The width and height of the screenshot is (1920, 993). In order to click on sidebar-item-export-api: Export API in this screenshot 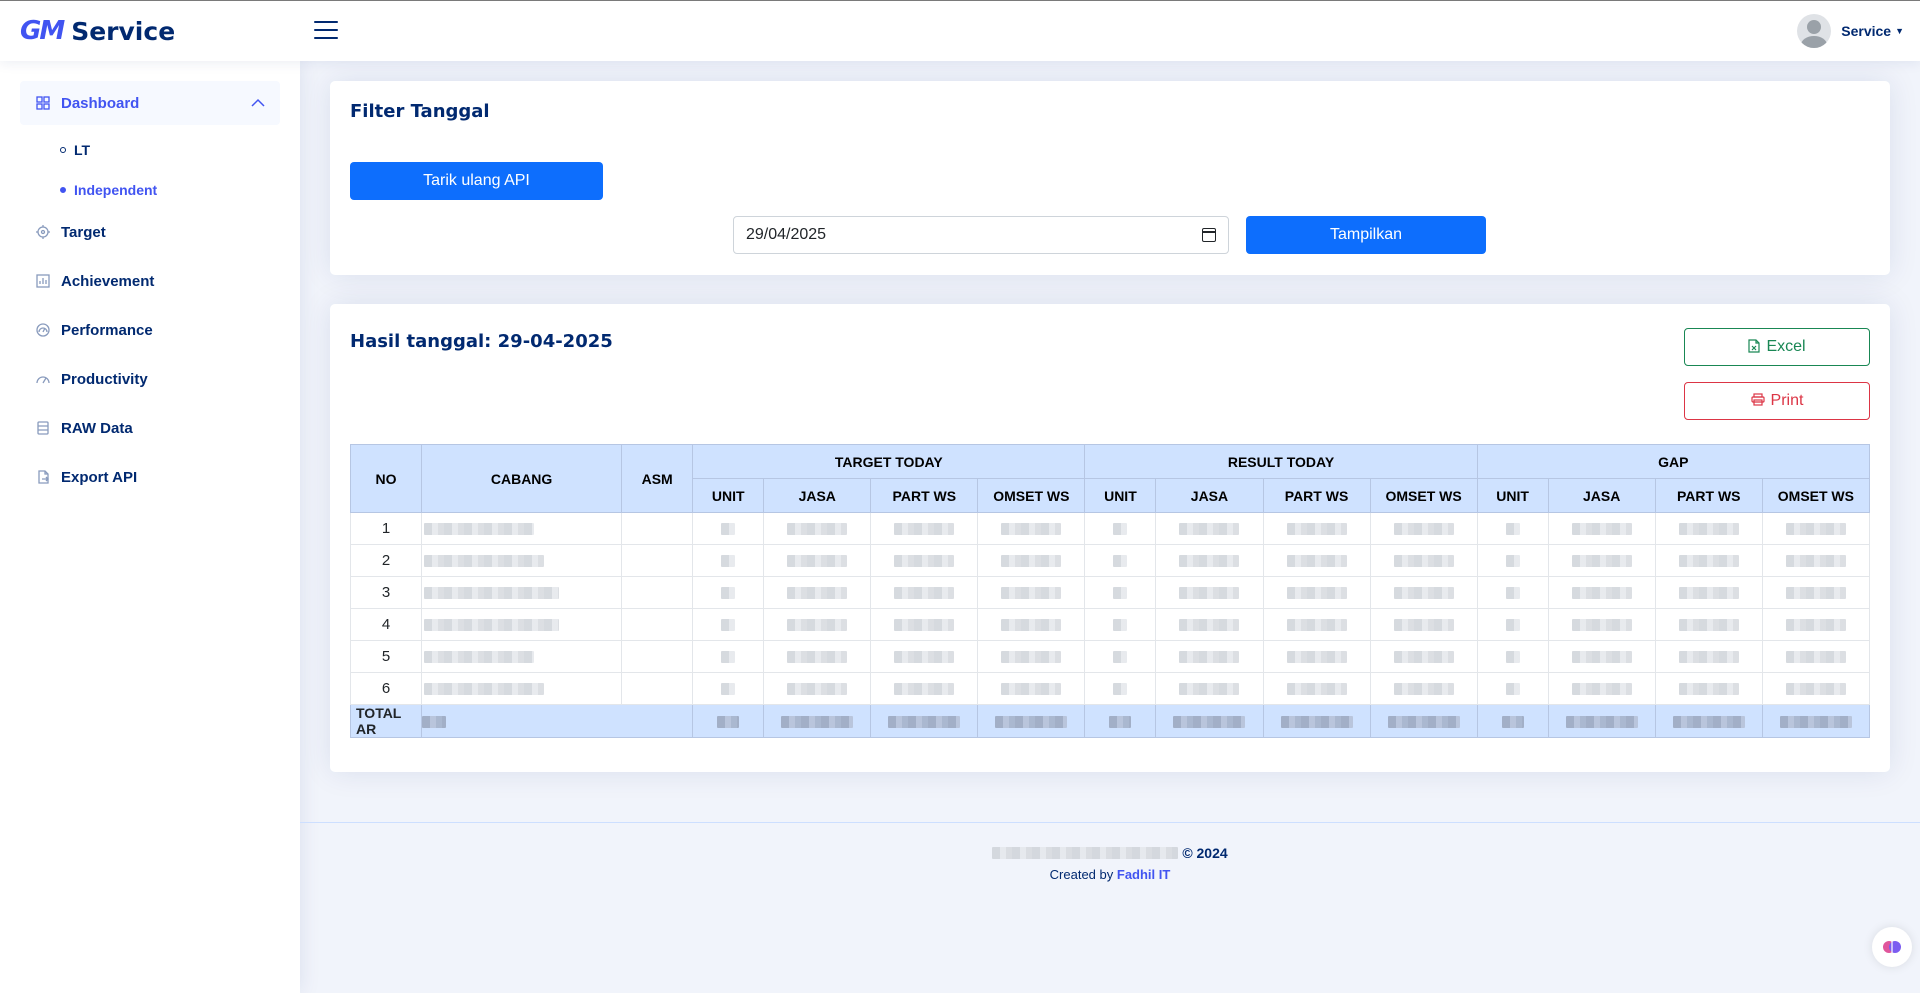, I will do `click(150, 477)`.